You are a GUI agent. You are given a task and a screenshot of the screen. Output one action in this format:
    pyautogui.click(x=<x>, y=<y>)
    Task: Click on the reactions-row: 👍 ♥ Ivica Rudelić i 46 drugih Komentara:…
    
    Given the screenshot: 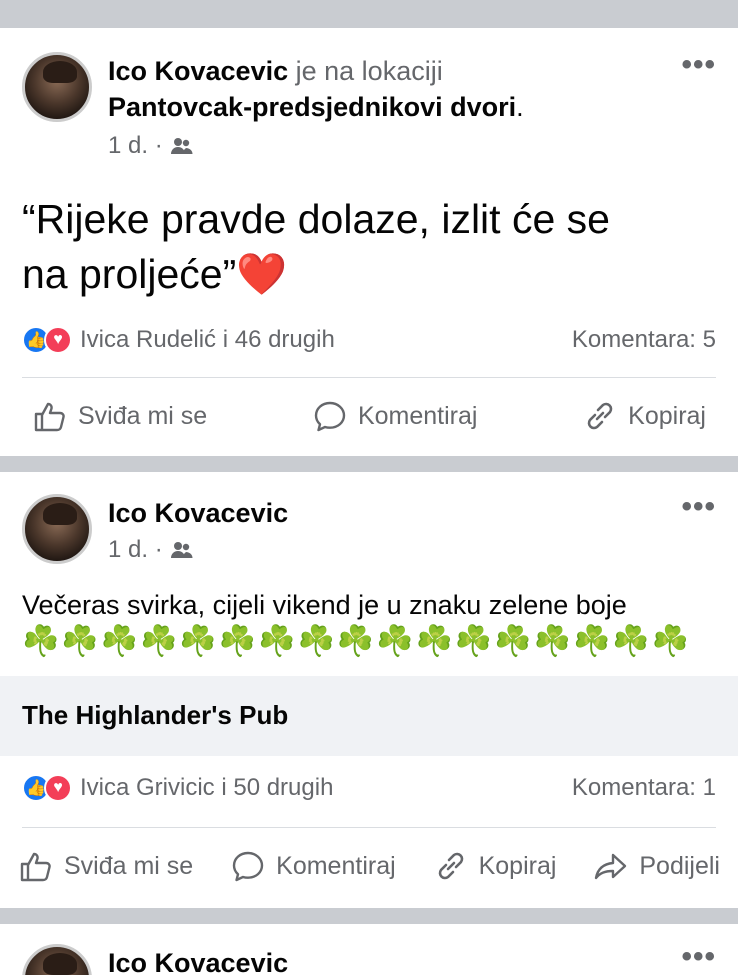 What is the action you would take?
    pyautogui.click(x=369, y=340)
    